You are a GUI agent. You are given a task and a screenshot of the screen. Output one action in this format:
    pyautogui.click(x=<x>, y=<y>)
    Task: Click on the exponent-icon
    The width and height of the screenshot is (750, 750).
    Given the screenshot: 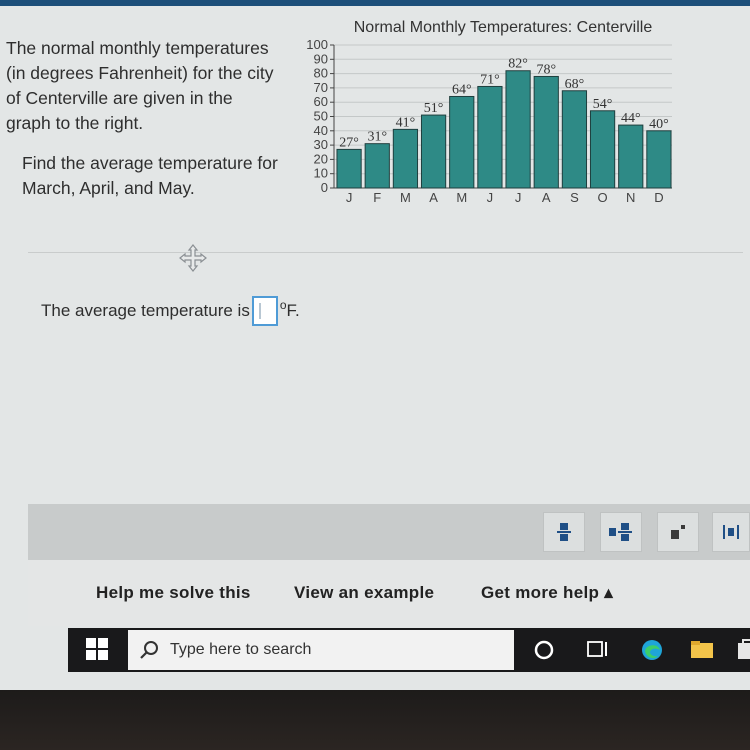 What is the action you would take?
    pyautogui.click(x=678, y=532)
    